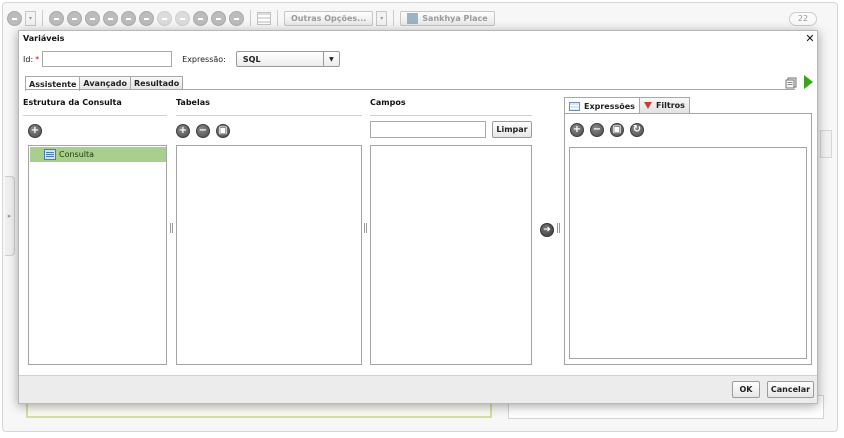 This screenshot has height=438, width=844. What do you see at coordinates (512, 129) in the screenshot?
I see `clear-button: Limpar` at bounding box center [512, 129].